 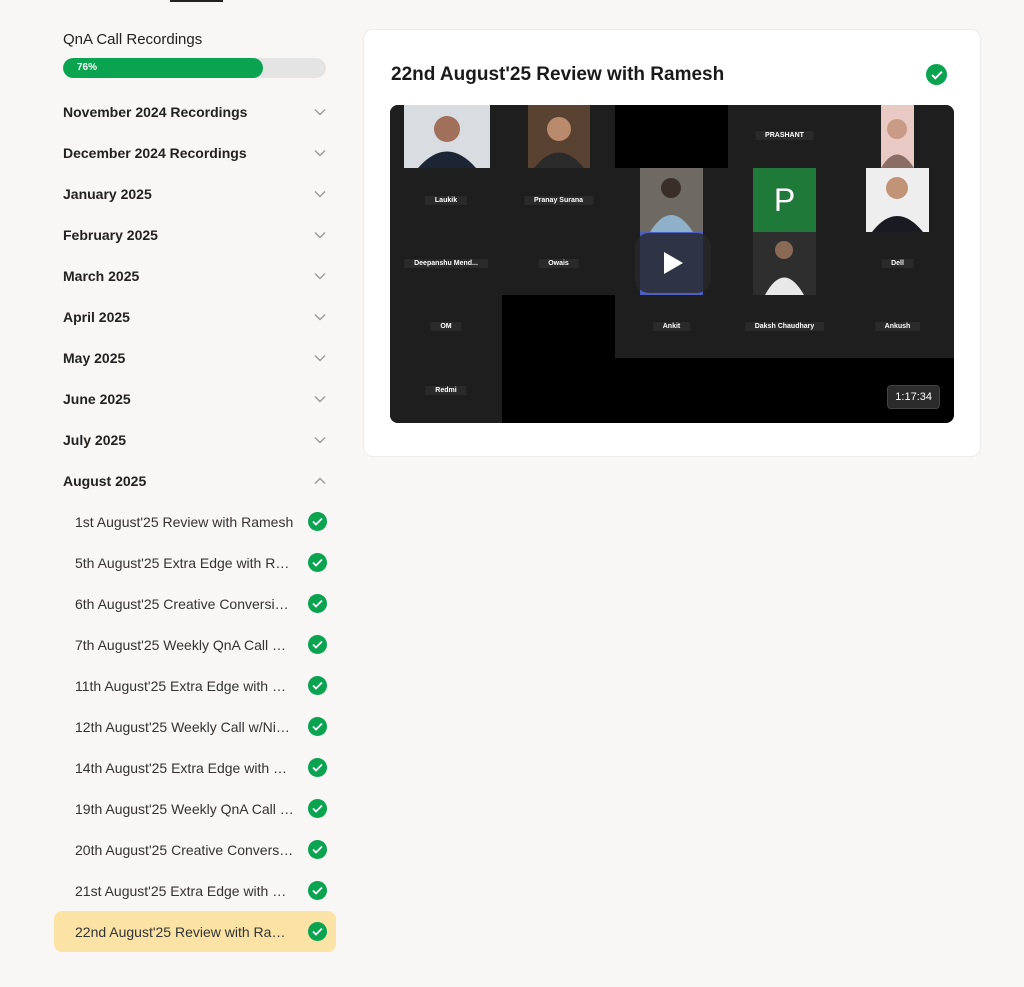 I want to click on lesson-item-active: 22nd August'25 Review with Ramesh, so click(x=195, y=931).